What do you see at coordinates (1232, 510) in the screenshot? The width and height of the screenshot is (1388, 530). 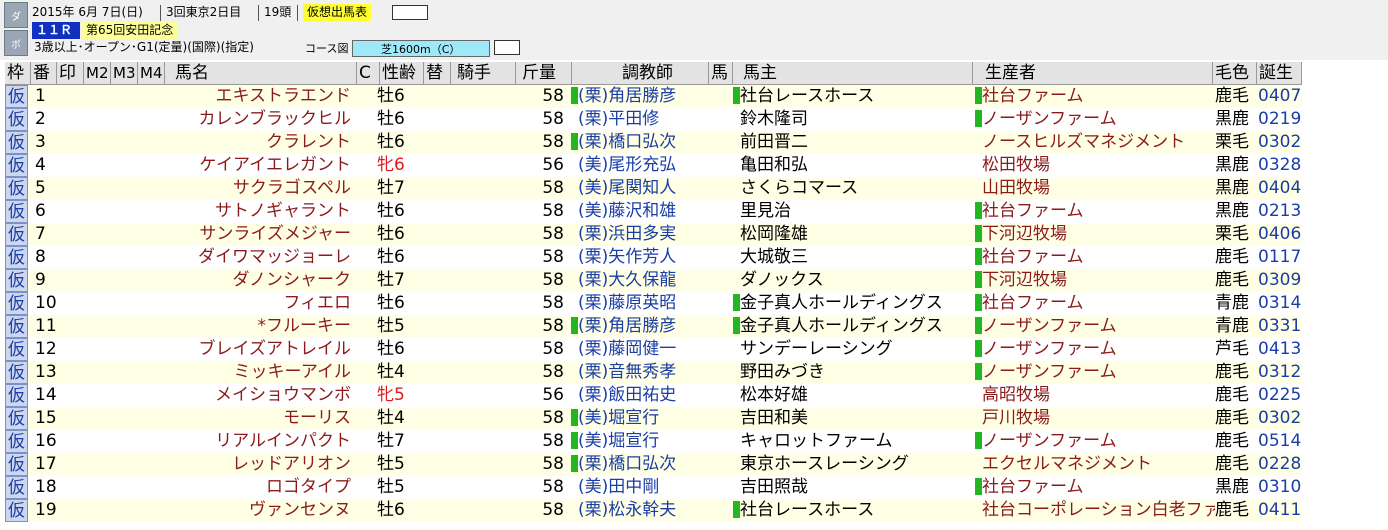 I see `coat-color: 鹿毛` at bounding box center [1232, 510].